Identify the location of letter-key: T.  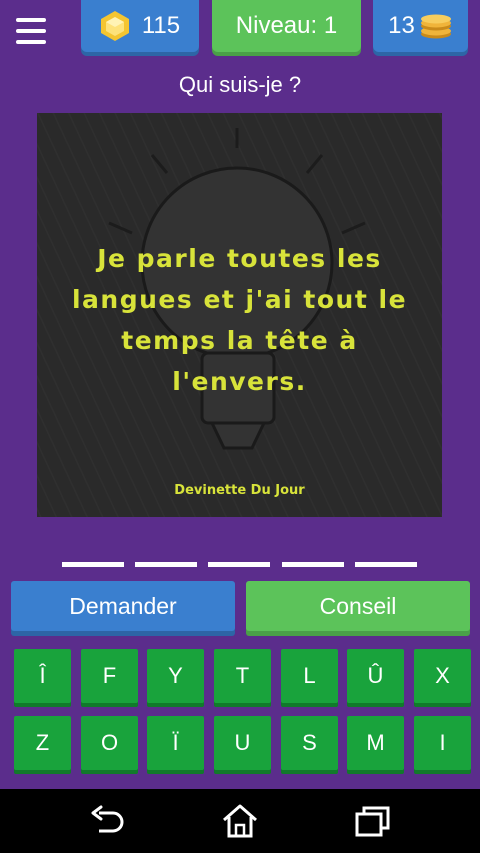
(242, 676).